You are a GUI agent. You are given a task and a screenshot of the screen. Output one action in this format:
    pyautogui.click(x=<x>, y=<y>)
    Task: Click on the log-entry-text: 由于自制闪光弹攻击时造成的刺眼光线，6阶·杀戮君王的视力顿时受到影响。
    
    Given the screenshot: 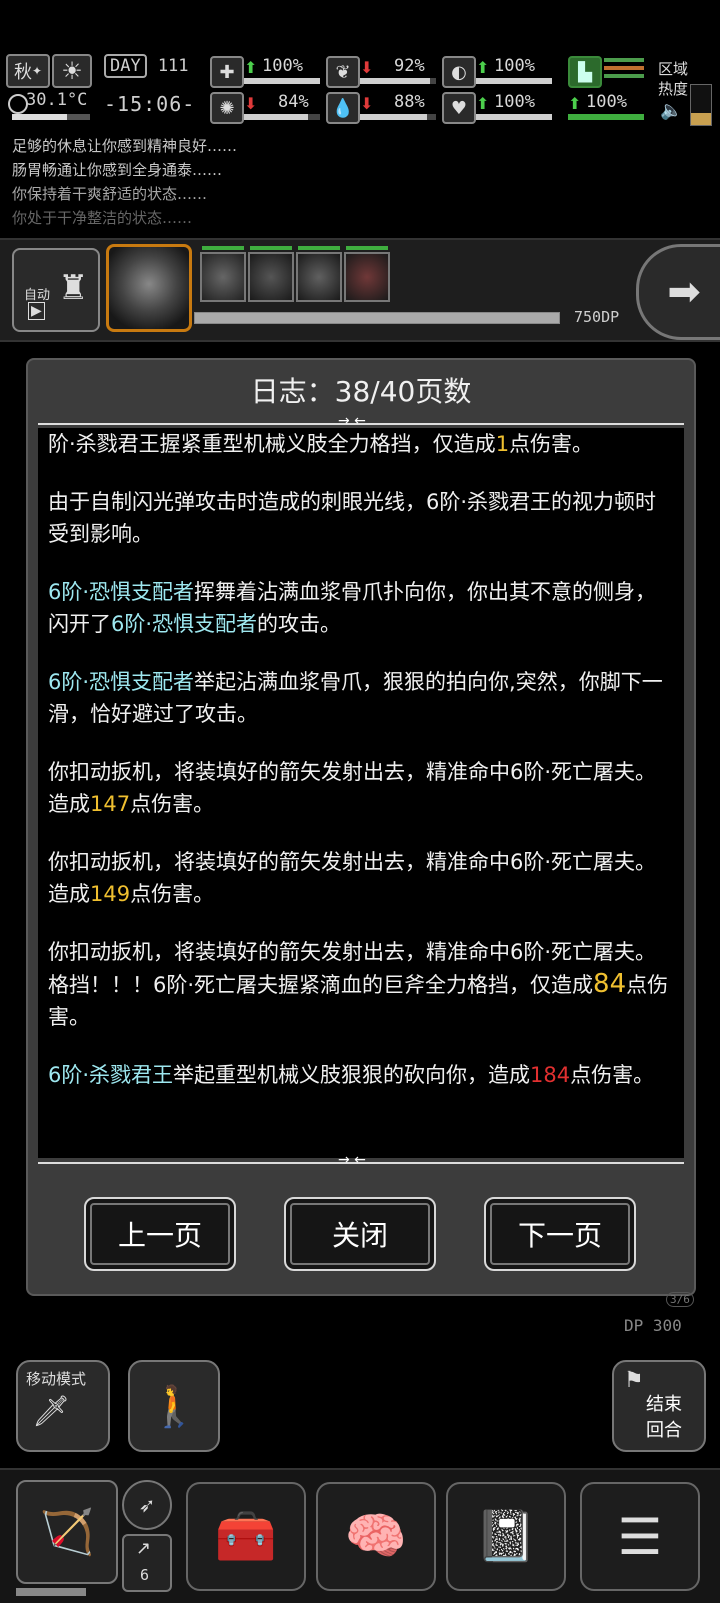 What is the action you would take?
    pyautogui.click(x=352, y=518)
    